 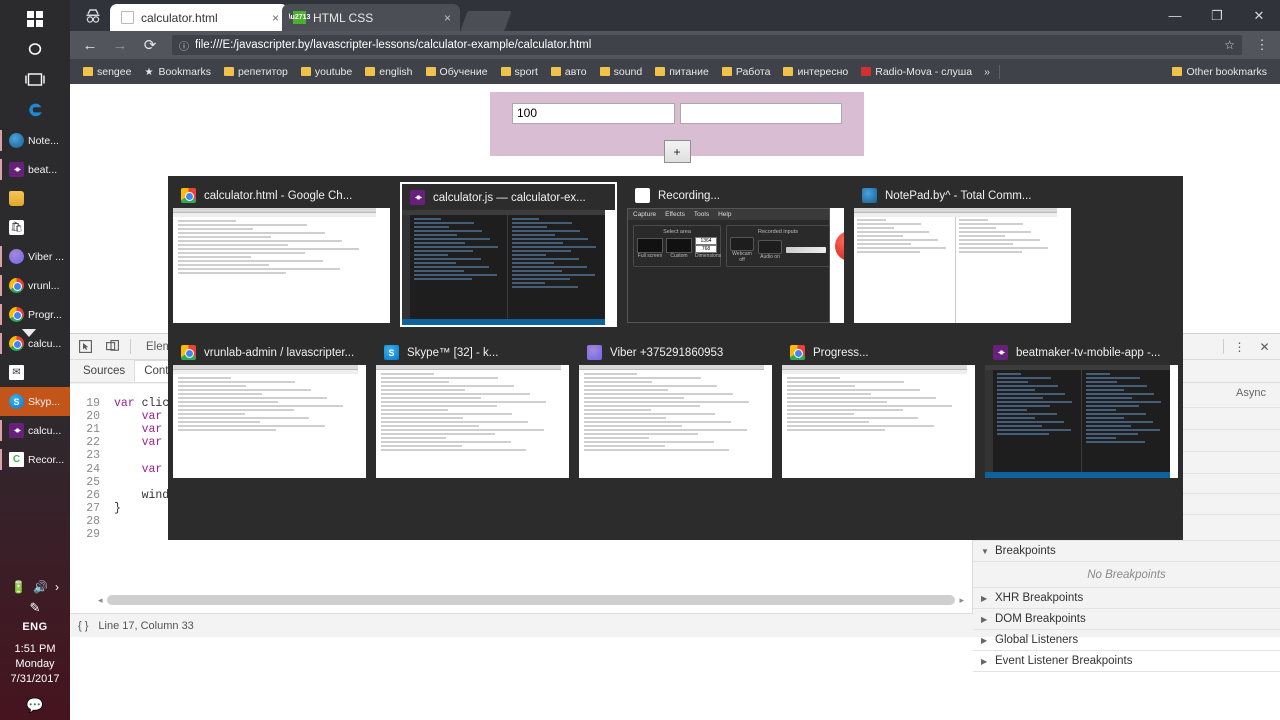 What do you see at coordinates (16, 343) in the screenshot?
I see `chrome-icon` at bounding box center [16, 343].